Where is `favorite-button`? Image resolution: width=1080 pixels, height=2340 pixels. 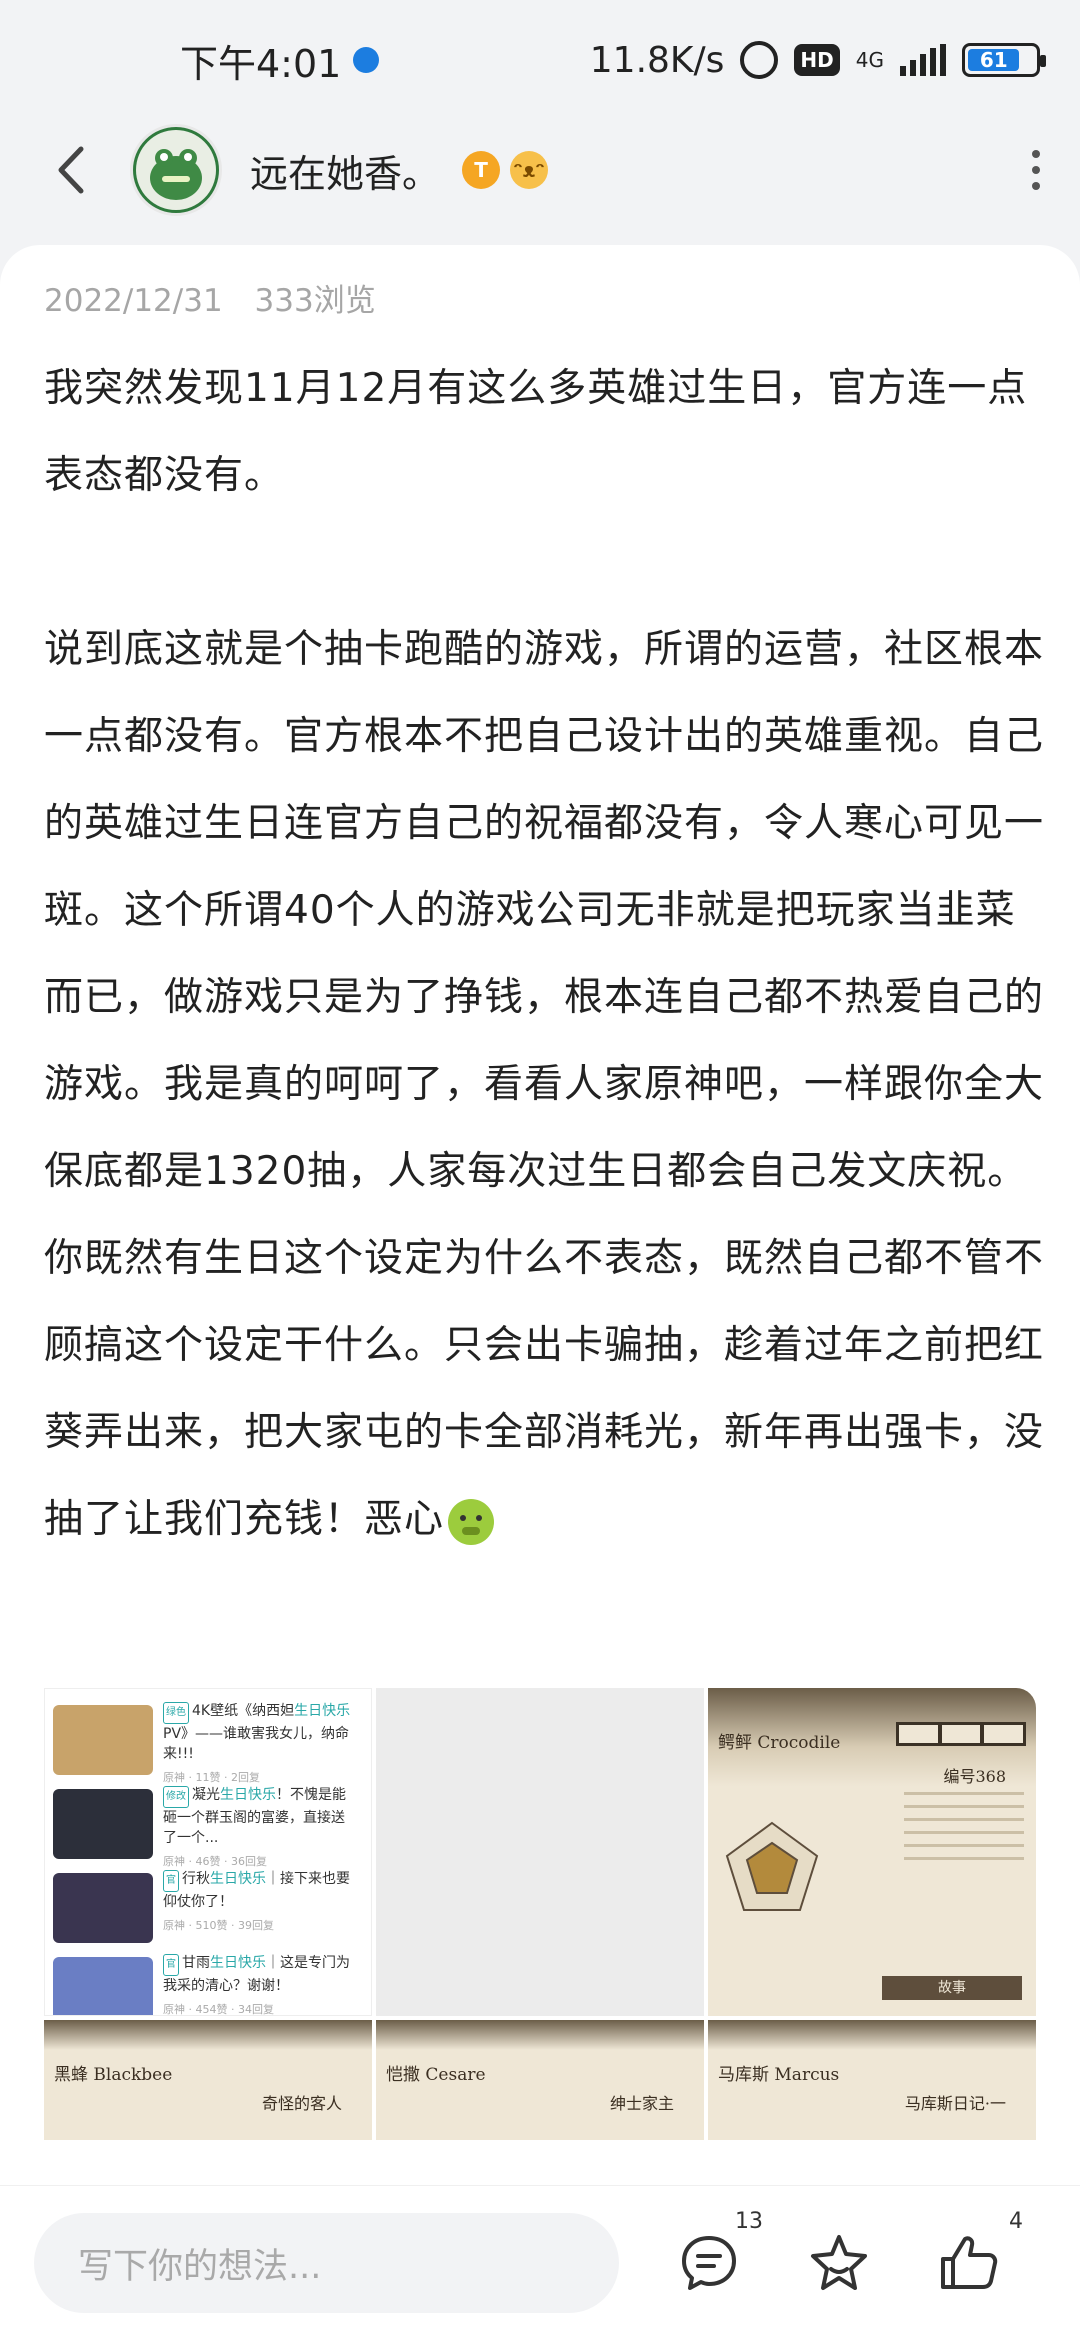 favorite-button is located at coordinates (839, 2263).